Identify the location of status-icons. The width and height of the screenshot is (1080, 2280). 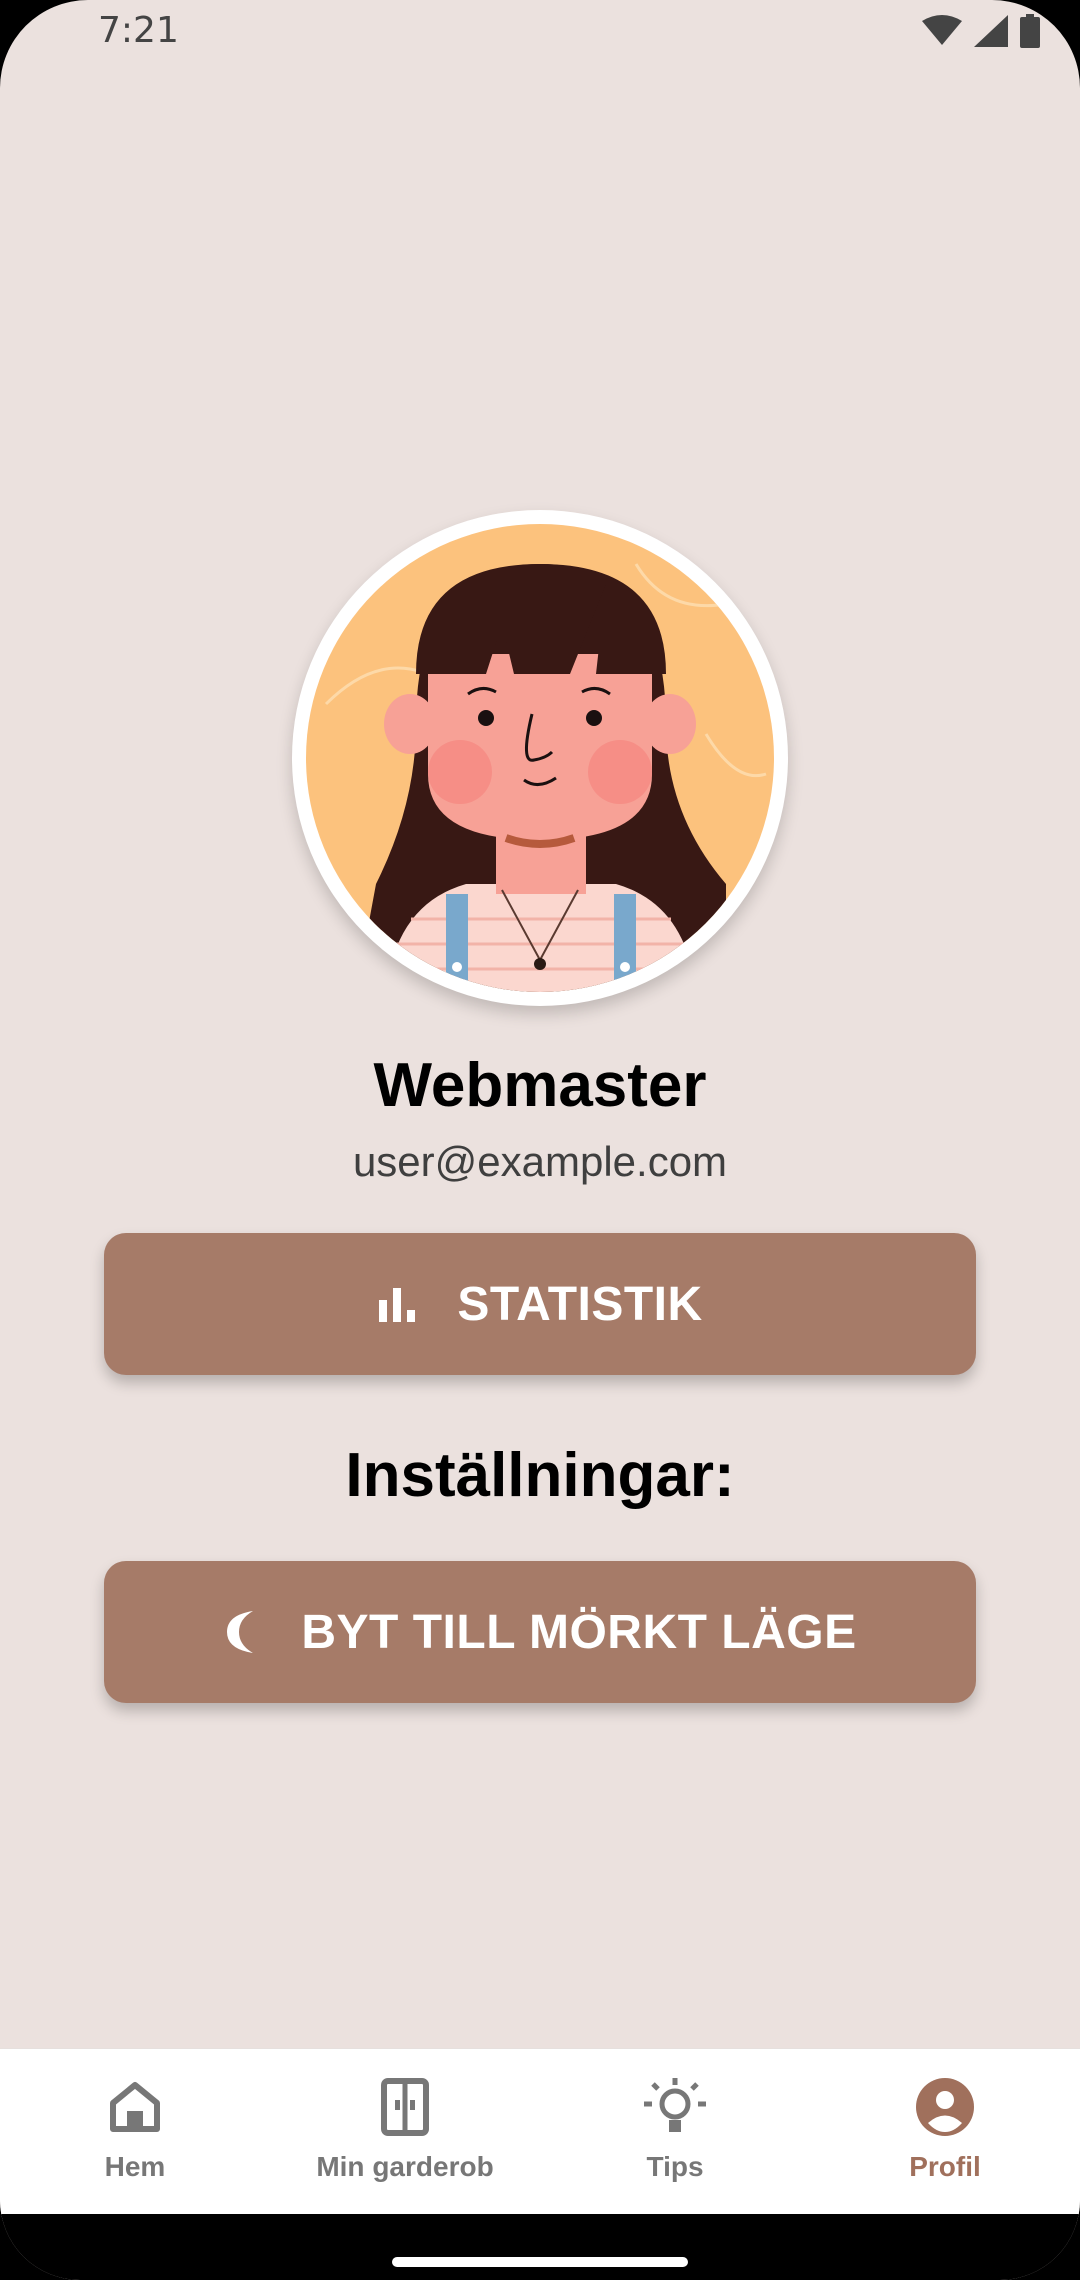
(981, 33).